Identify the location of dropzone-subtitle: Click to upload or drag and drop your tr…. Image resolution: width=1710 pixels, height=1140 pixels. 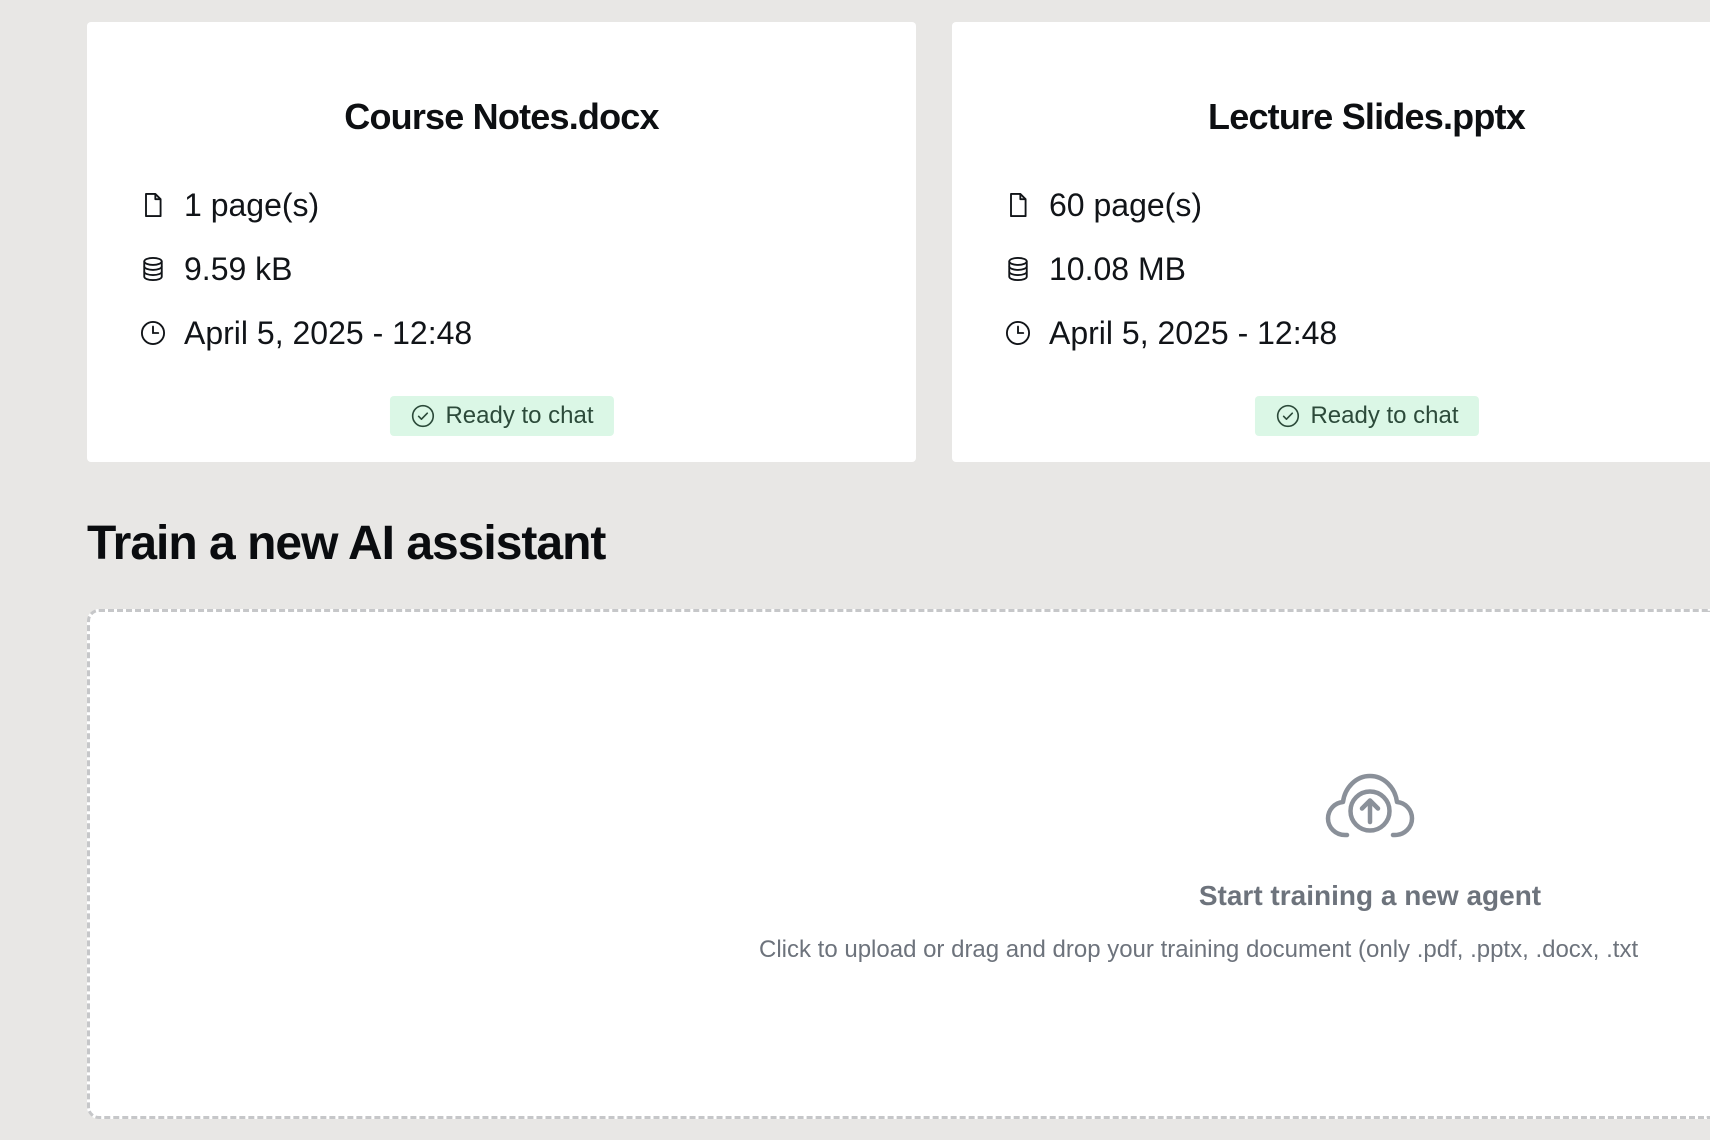
(1199, 949).